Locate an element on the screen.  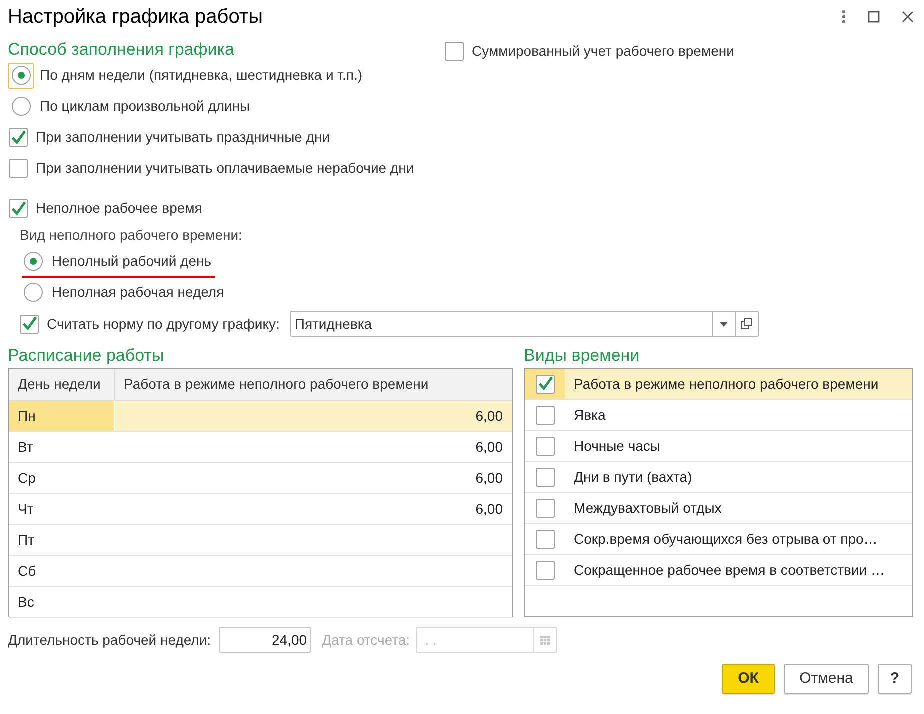
week-length-field: 24,00 is located at coordinates (265, 640).